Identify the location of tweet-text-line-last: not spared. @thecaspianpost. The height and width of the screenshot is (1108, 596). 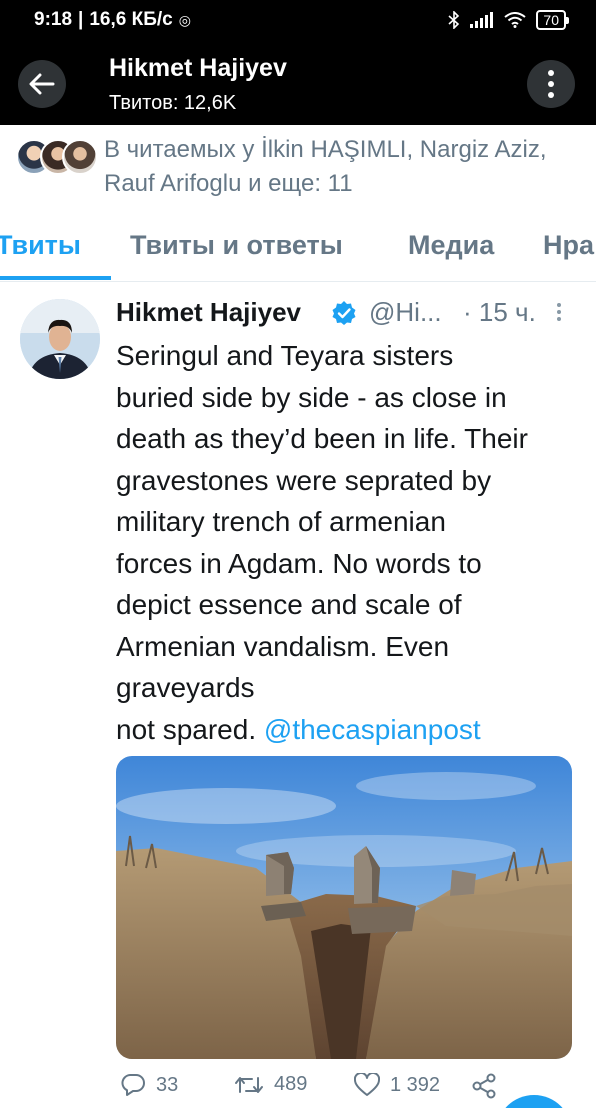
(347, 730).